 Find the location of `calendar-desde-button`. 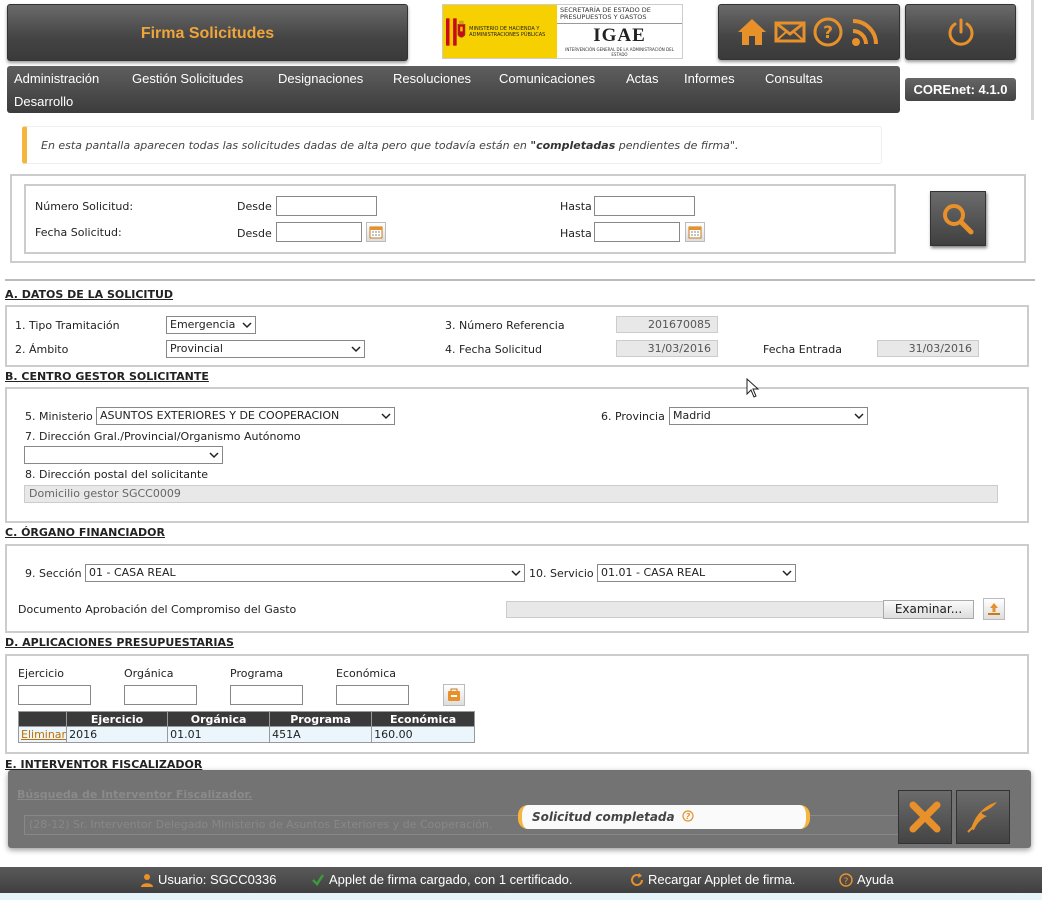

calendar-desde-button is located at coordinates (376, 232).